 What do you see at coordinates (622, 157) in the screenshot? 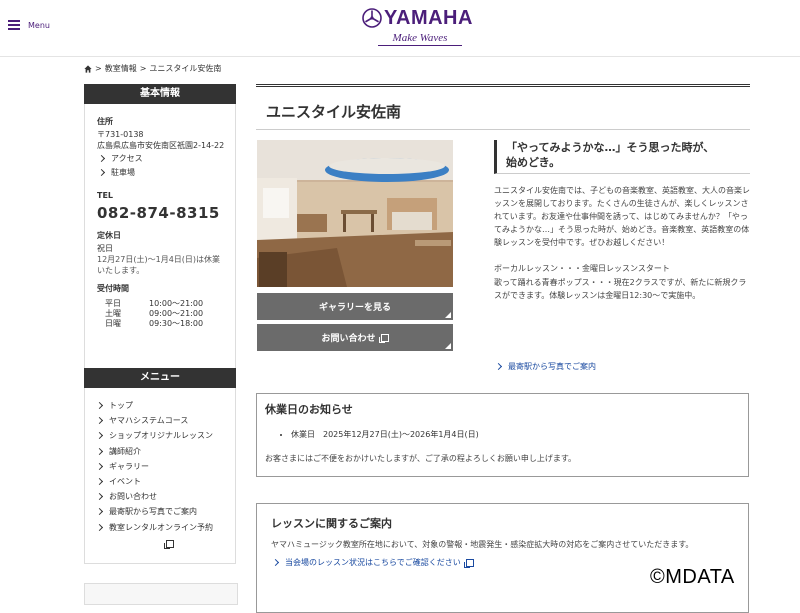
I see `catch-heading: 「やってみようかな…」そう思った時が、 始めどき。` at bounding box center [622, 157].